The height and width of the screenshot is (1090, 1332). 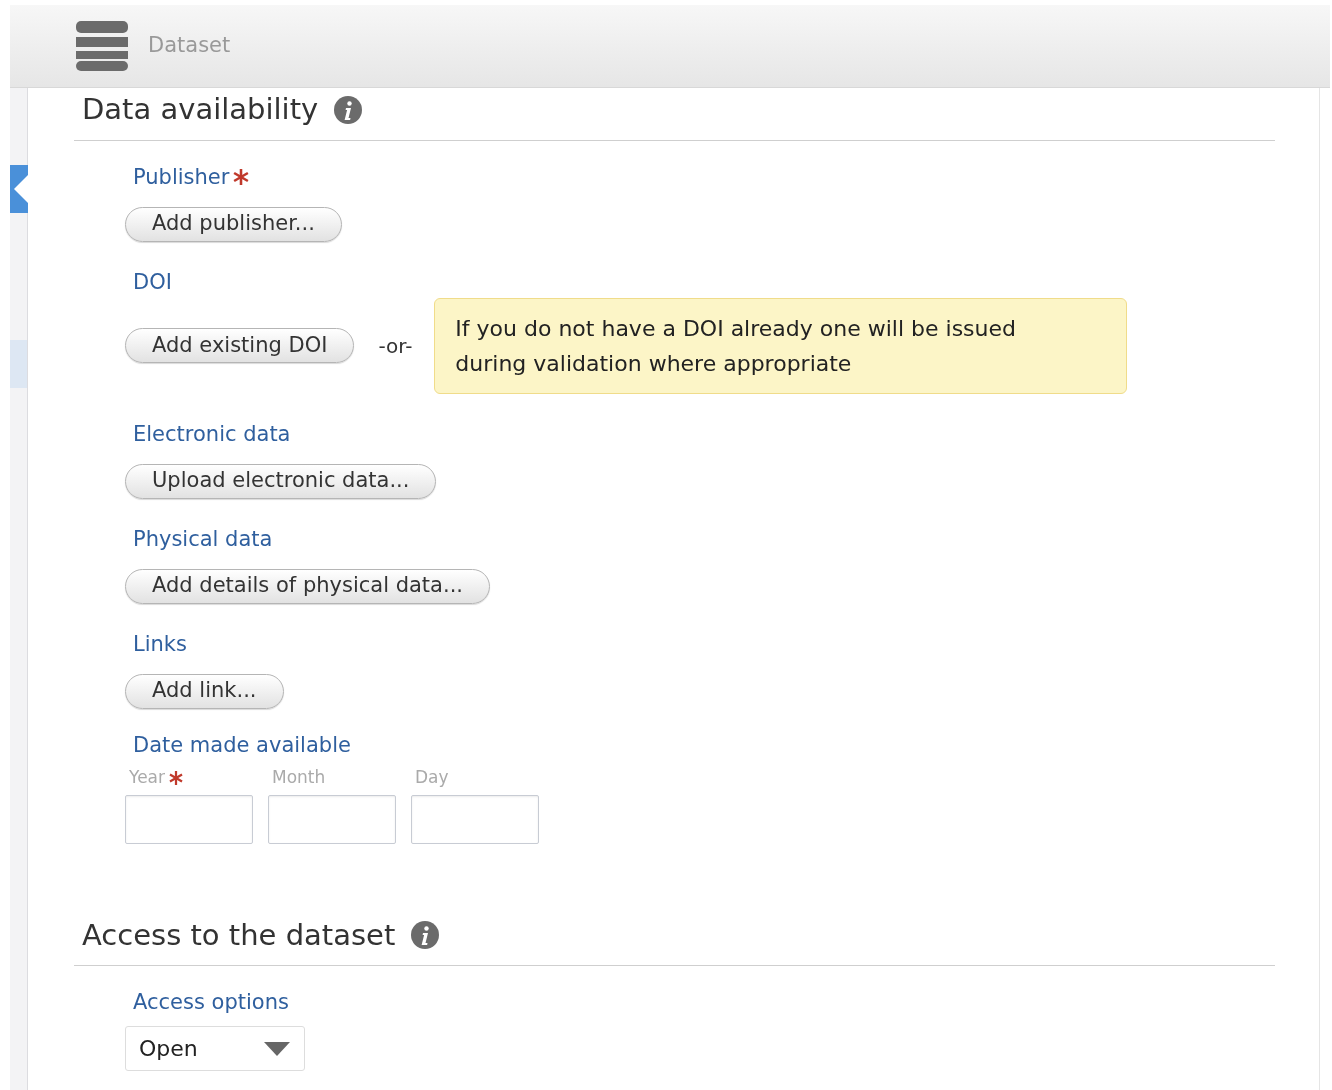 What do you see at coordinates (19, 189) in the screenshot?
I see `collapse-tab` at bounding box center [19, 189].